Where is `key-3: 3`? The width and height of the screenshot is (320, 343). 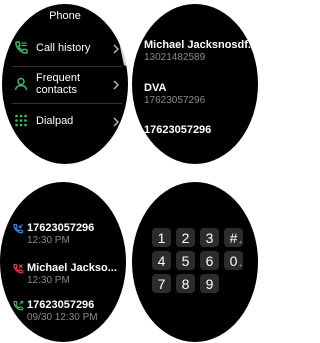 key-3: 3 is located at coordinates (209, 237).